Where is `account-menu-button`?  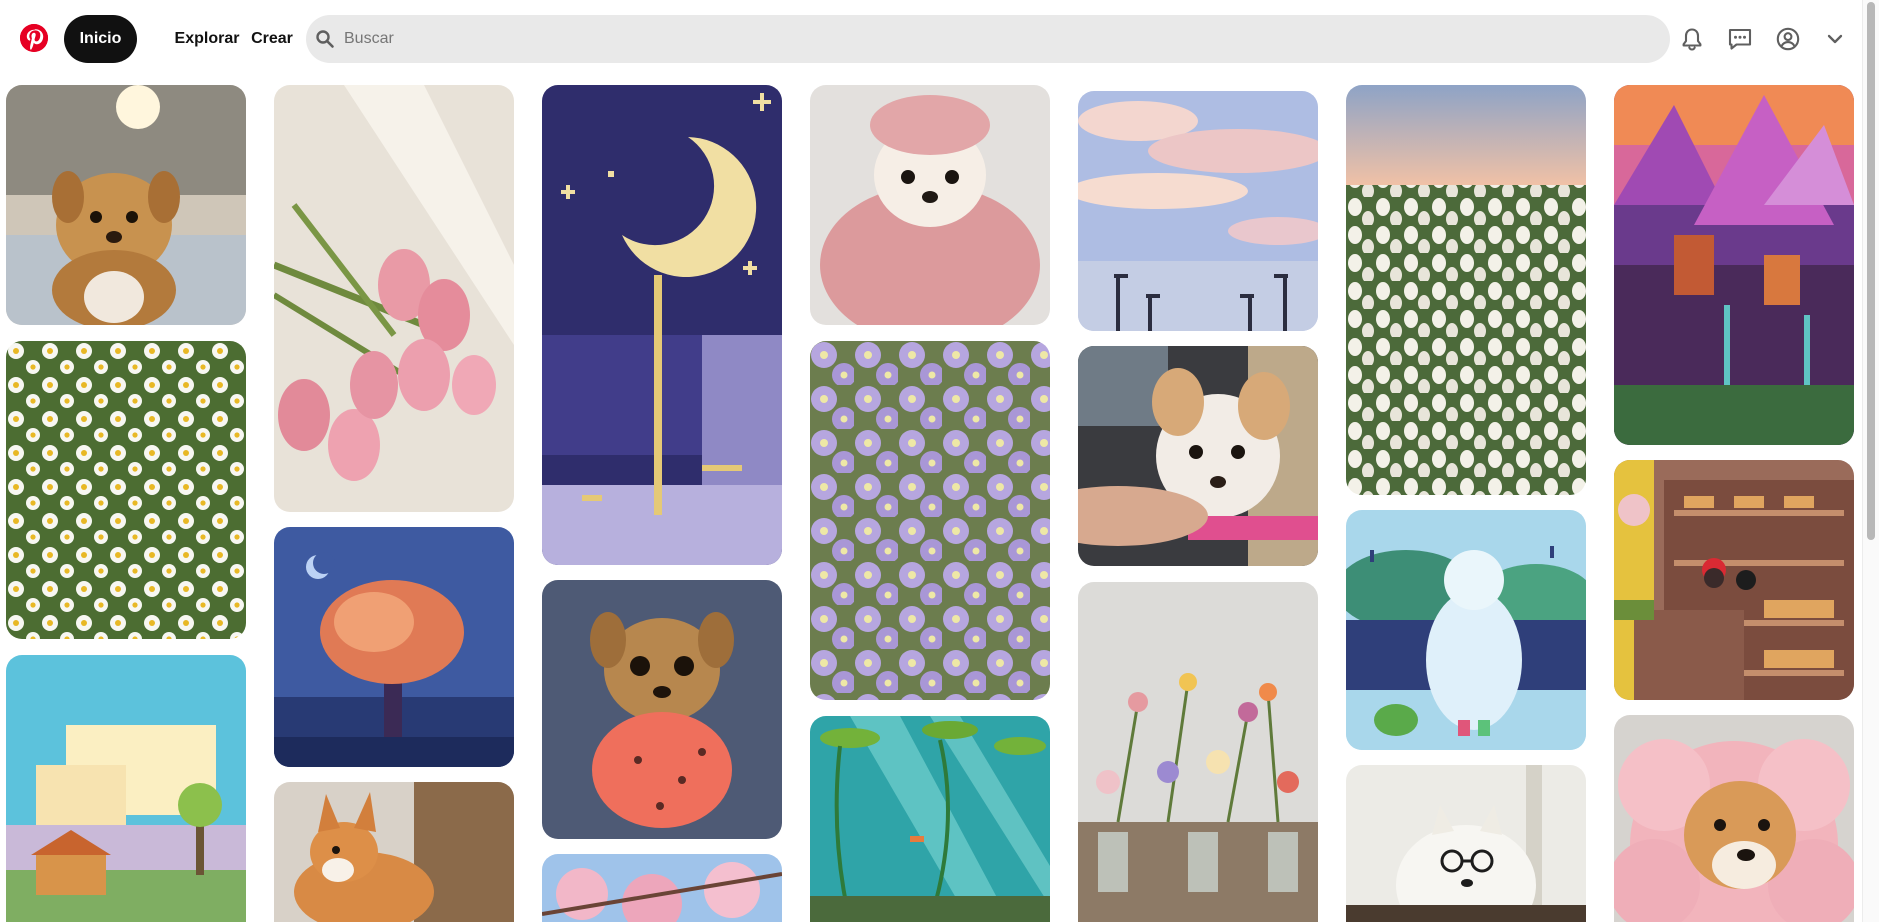 account-menu-button is located at coordinates (1835, 39).